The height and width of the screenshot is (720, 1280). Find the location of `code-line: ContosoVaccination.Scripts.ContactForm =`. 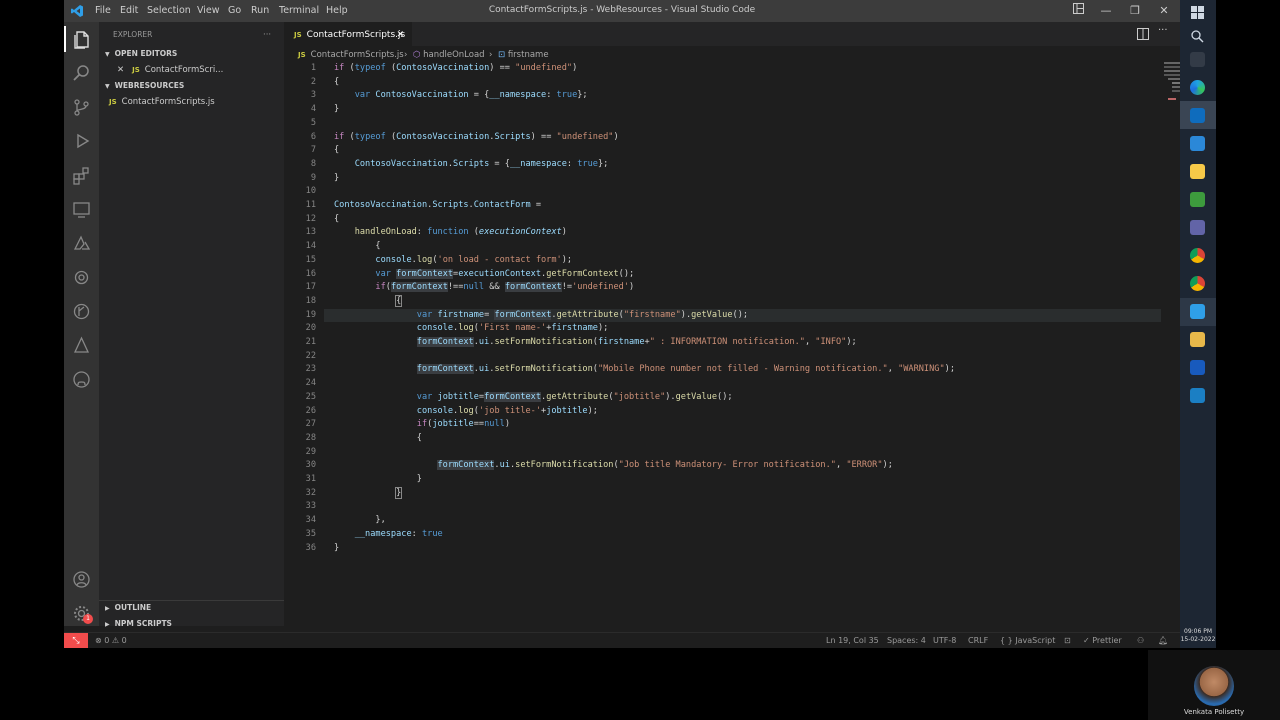

code-line: ContosoVaccination.Scripts.ContactForm = is located at coordinates (438, 205).